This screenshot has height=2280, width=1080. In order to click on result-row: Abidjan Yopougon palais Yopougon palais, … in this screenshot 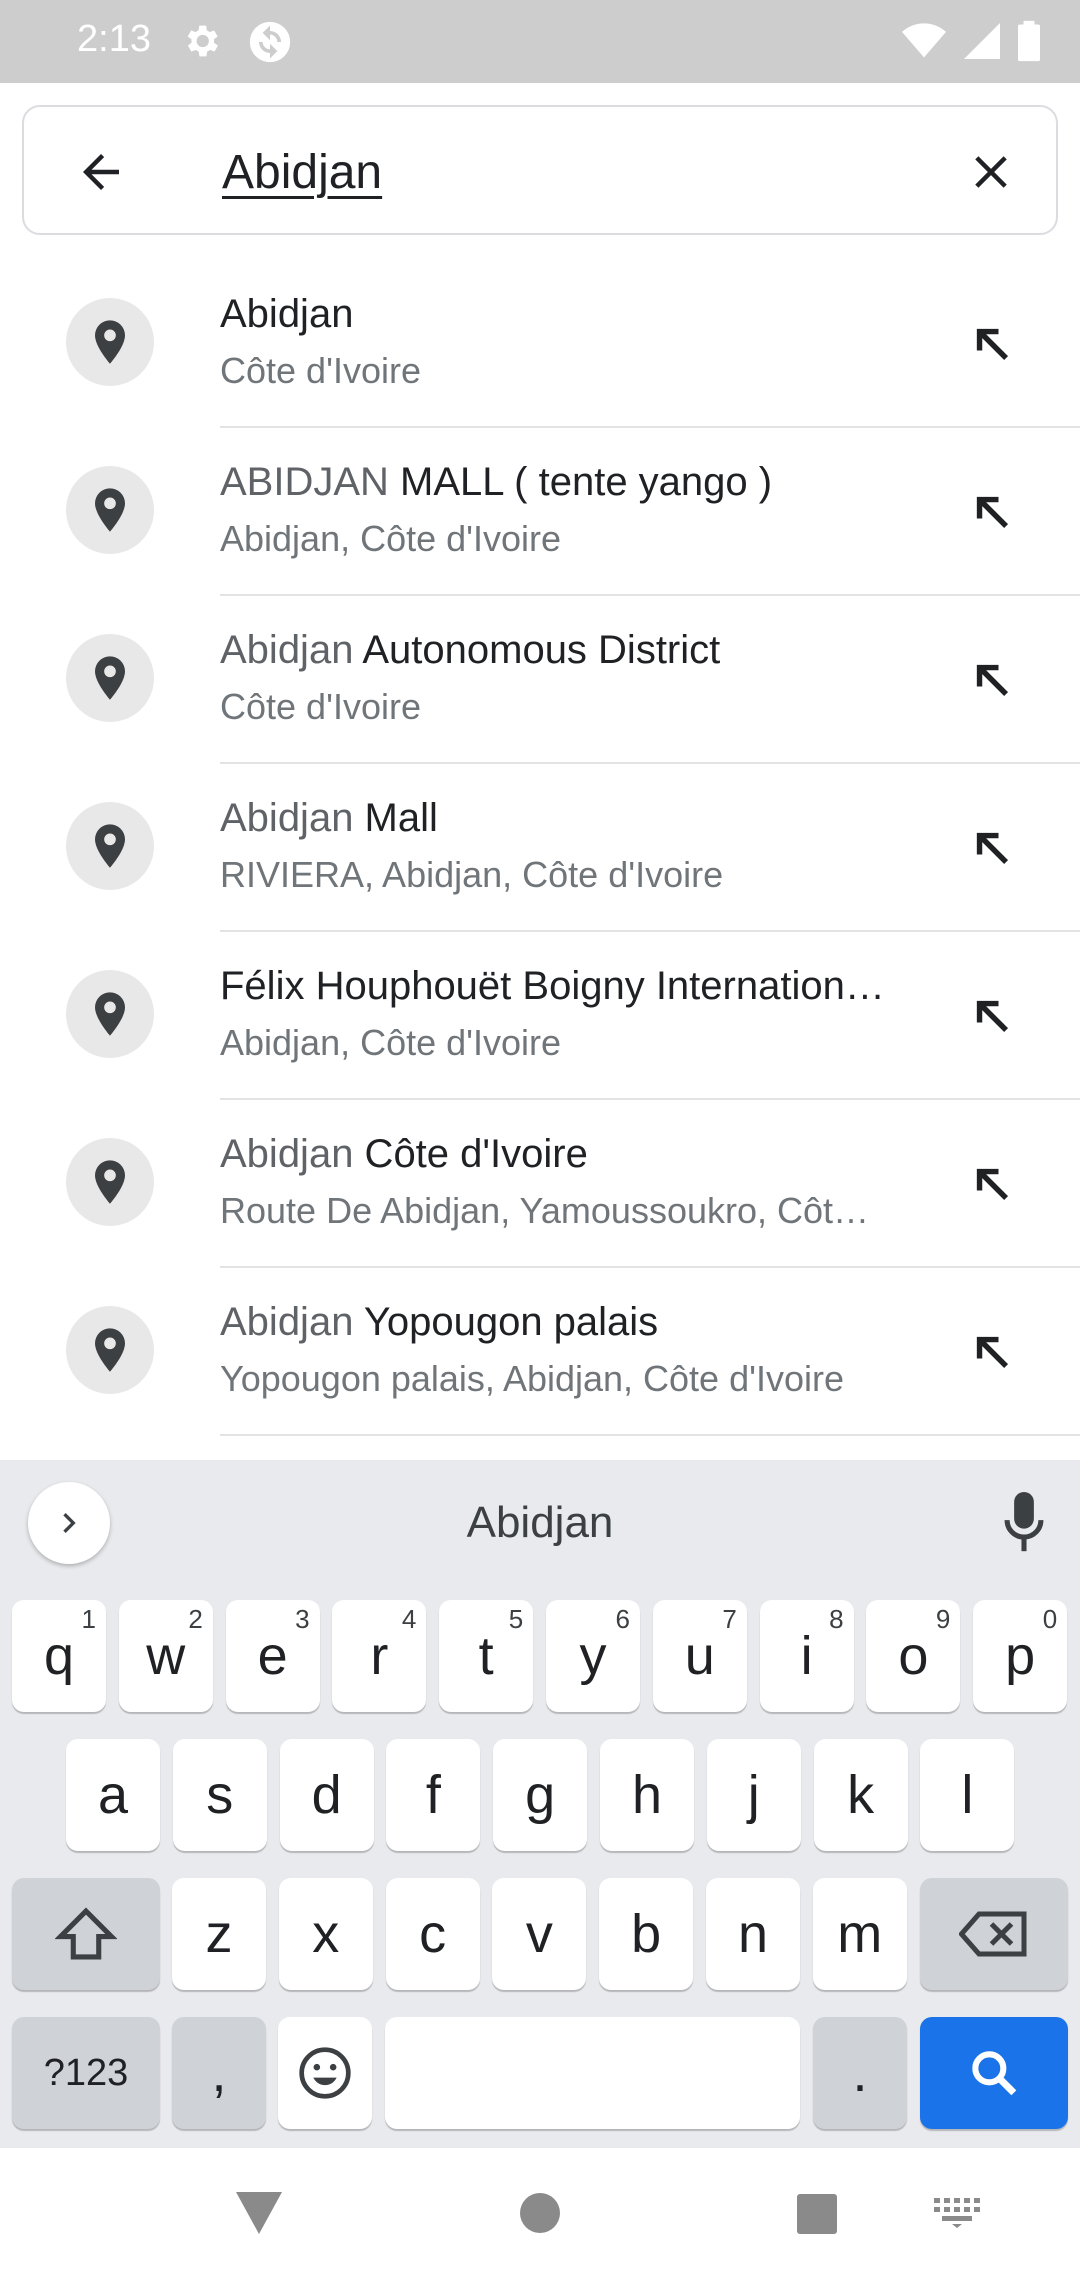, I will do `click(540, 1352)`.